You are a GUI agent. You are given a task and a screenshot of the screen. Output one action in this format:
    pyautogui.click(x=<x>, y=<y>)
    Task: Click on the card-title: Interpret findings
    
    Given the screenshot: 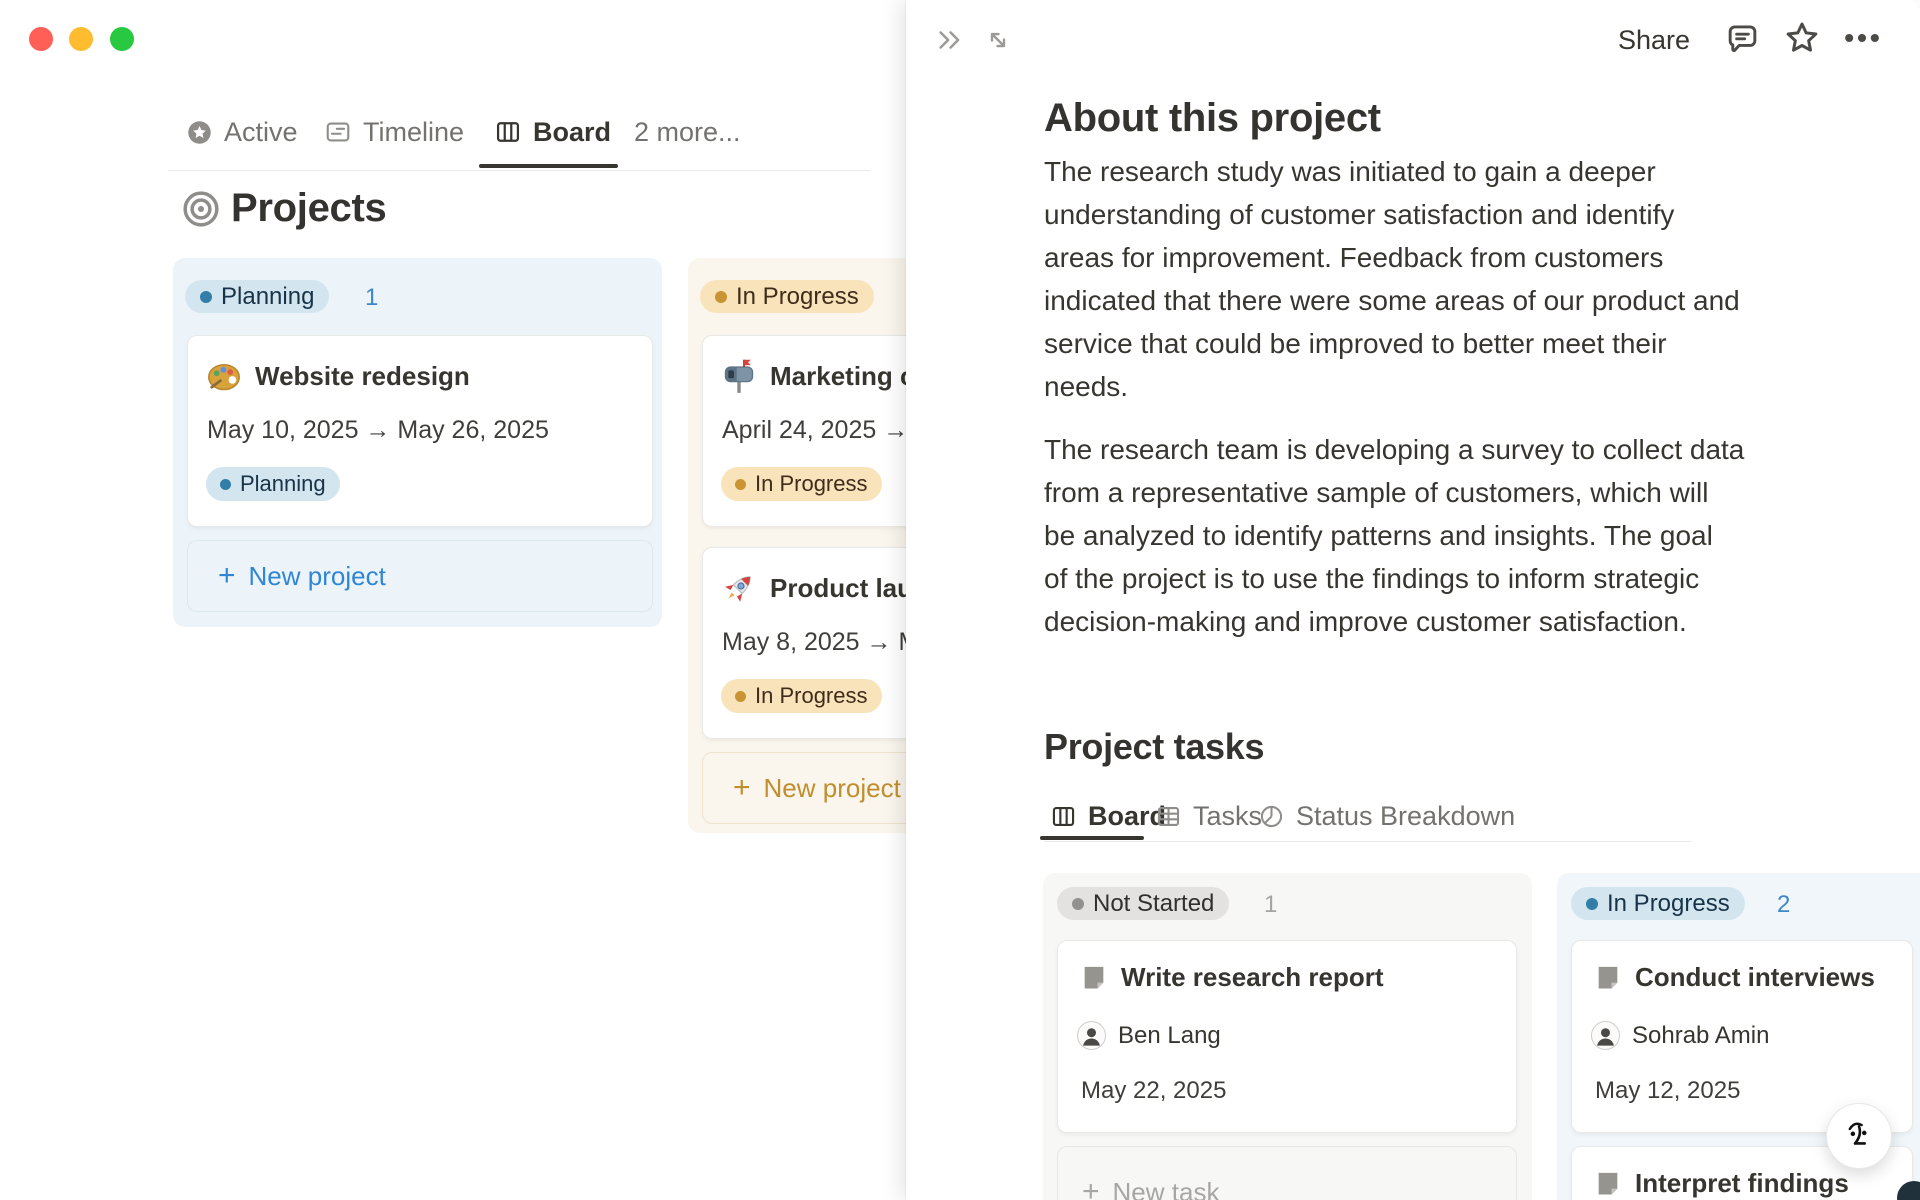 What is the action you would take?
    pyautogui.click(x=1742, y=1183)
    